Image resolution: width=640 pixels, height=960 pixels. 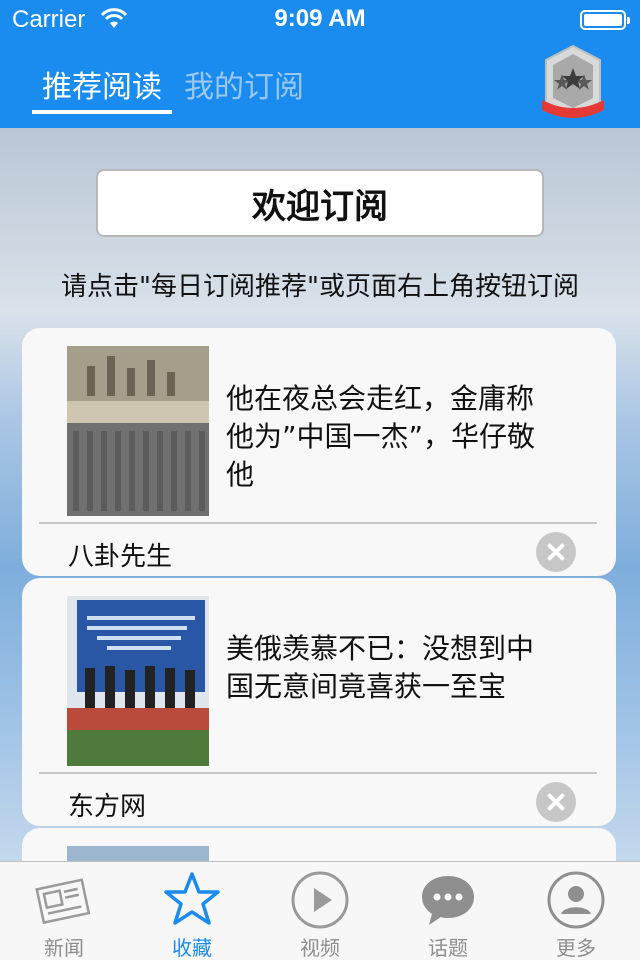 What do you see at coordinates (102, 112) in the screenshot?
I see `active-tab-indicator` at bounding box center [102, 112].